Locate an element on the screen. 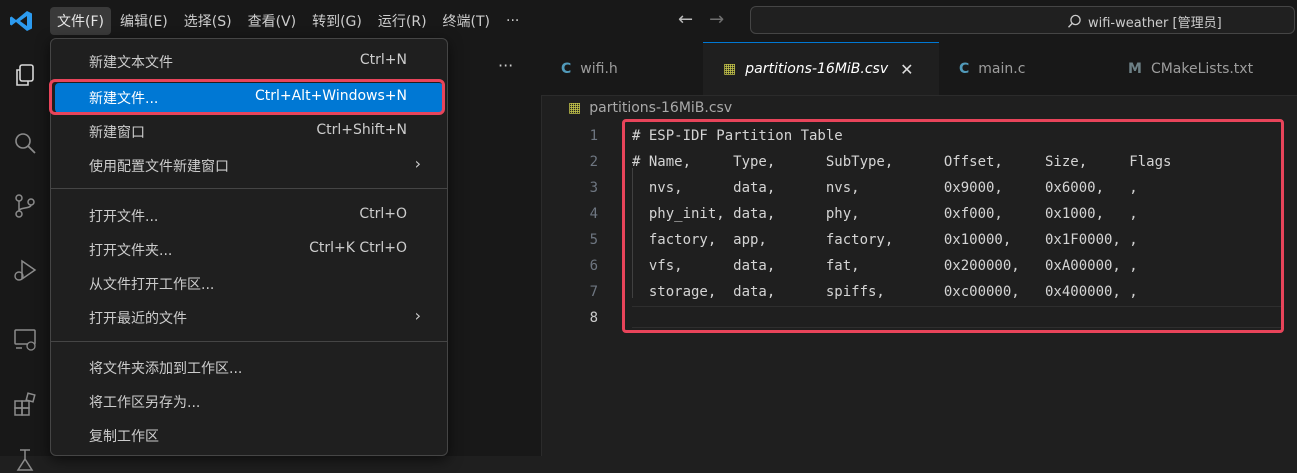 Image resolution: width=1297 pixels, height=473 pixels. menu-item-open-folder: 打开文件夹... Ctrl+K Ctrl+O is located at coordinates (249, 250).